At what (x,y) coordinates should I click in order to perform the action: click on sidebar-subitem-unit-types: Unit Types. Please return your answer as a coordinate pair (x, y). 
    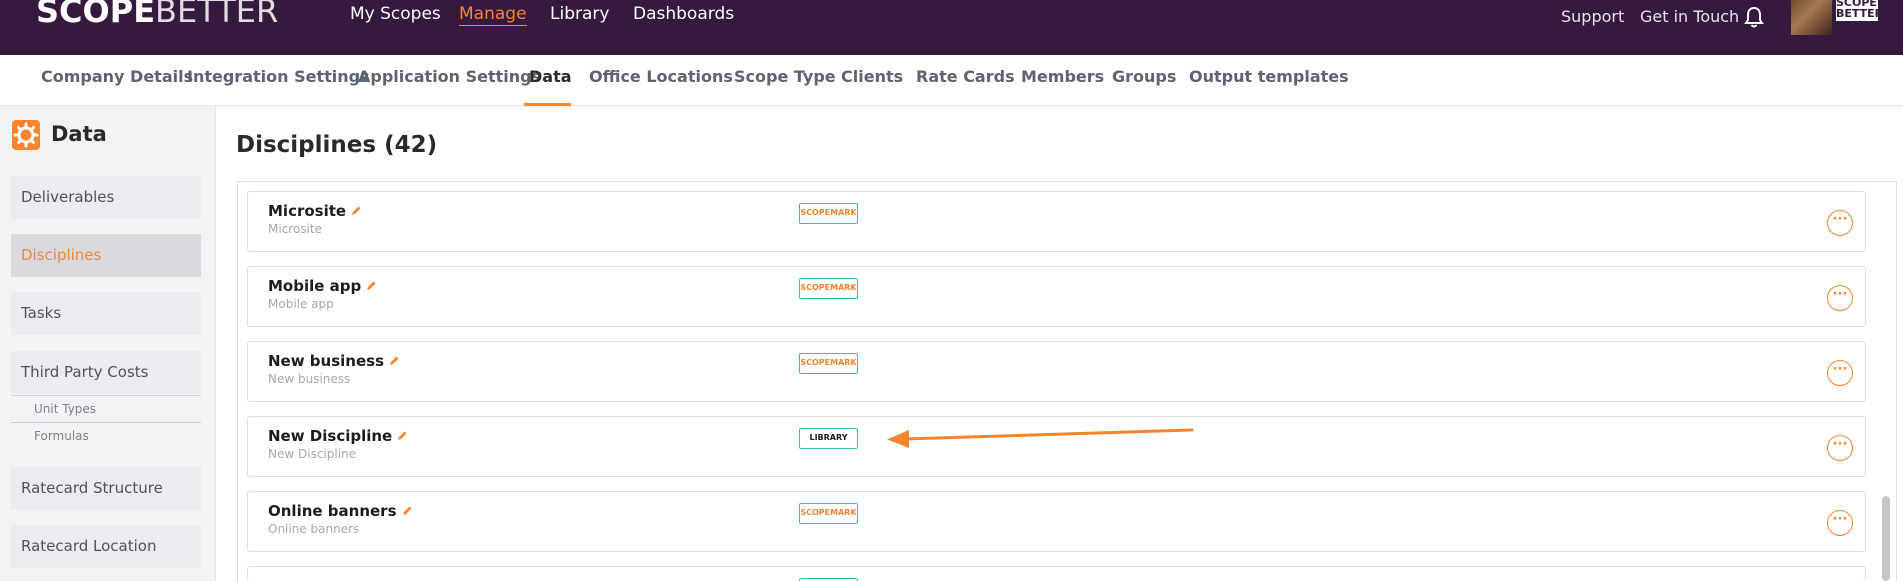
    Looking at the image, I should click on (65, 409).